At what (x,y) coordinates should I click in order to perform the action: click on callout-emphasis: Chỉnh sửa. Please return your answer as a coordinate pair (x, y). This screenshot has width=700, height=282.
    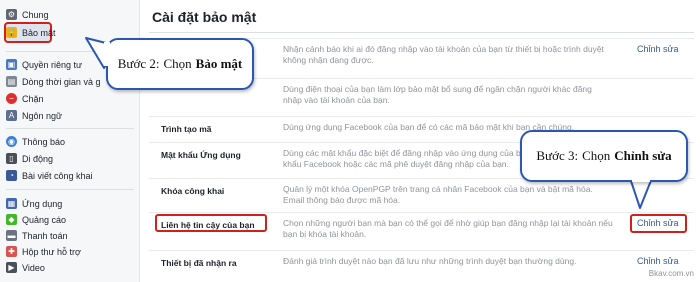
    Looking at the image, I should click on (643, 155).